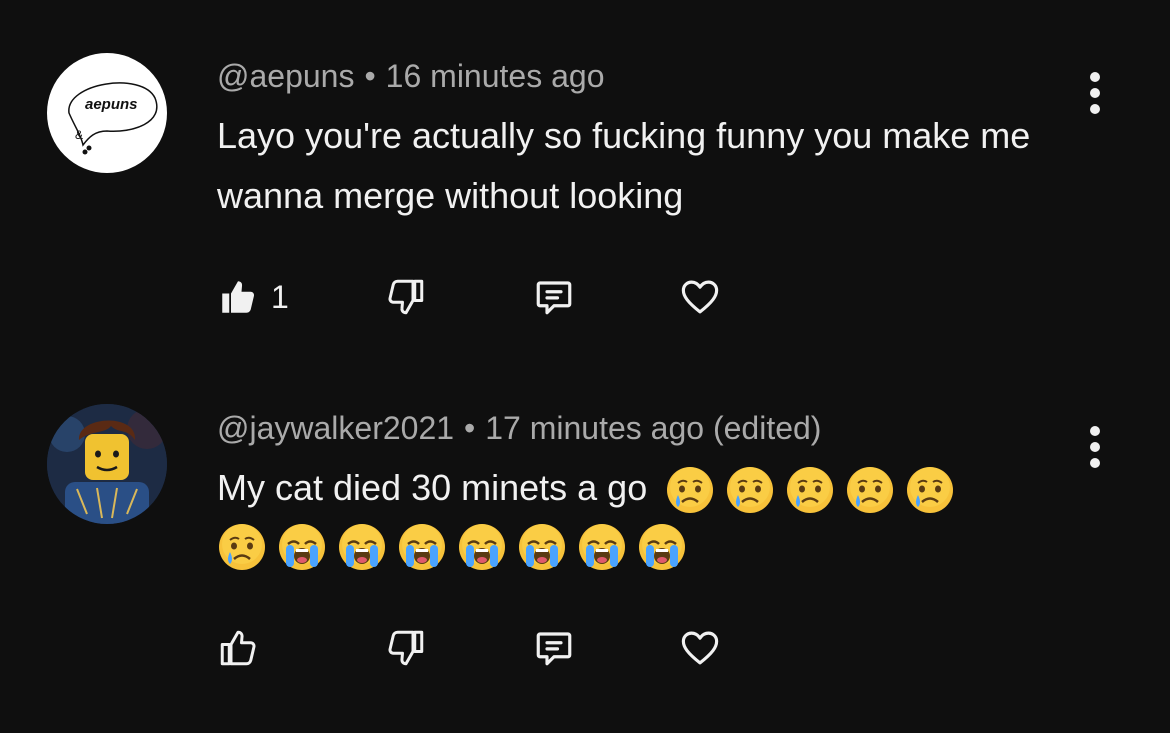 This screenshot has width=1170, height=733. I want to click on avatar-logo: aepuns &, so click(113, 118).